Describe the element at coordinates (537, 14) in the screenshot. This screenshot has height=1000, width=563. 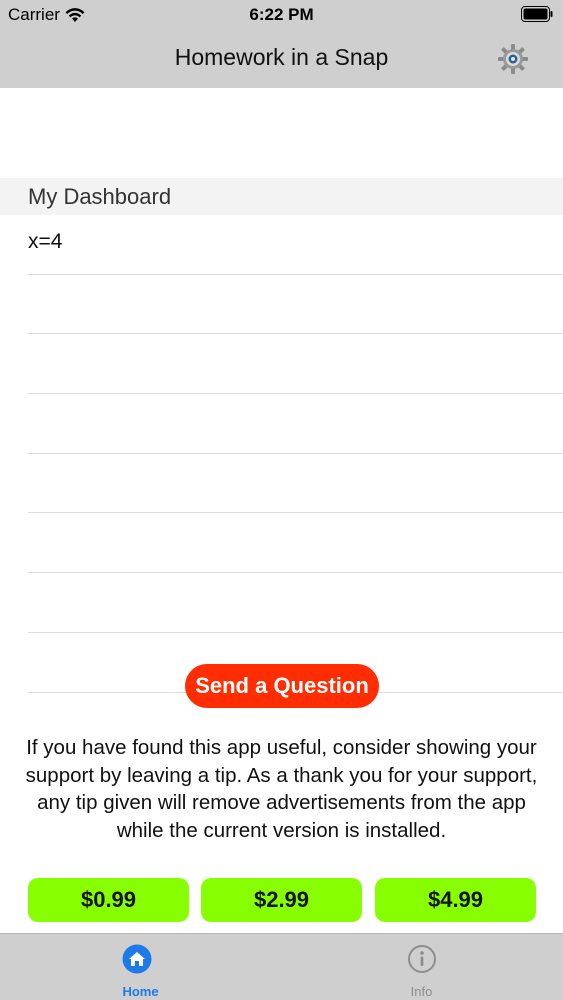
I see `battery-icon` at that location.